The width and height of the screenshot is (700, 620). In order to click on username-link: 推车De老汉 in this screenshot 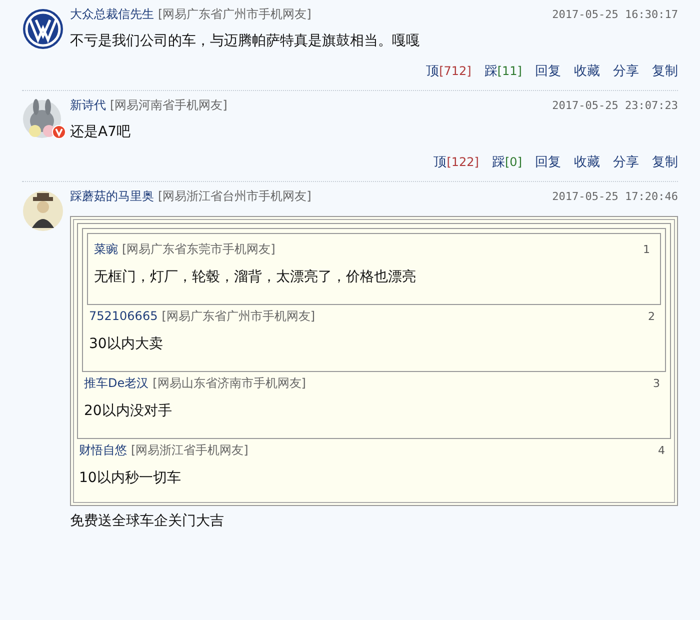, I will do `click(116, 383)`.